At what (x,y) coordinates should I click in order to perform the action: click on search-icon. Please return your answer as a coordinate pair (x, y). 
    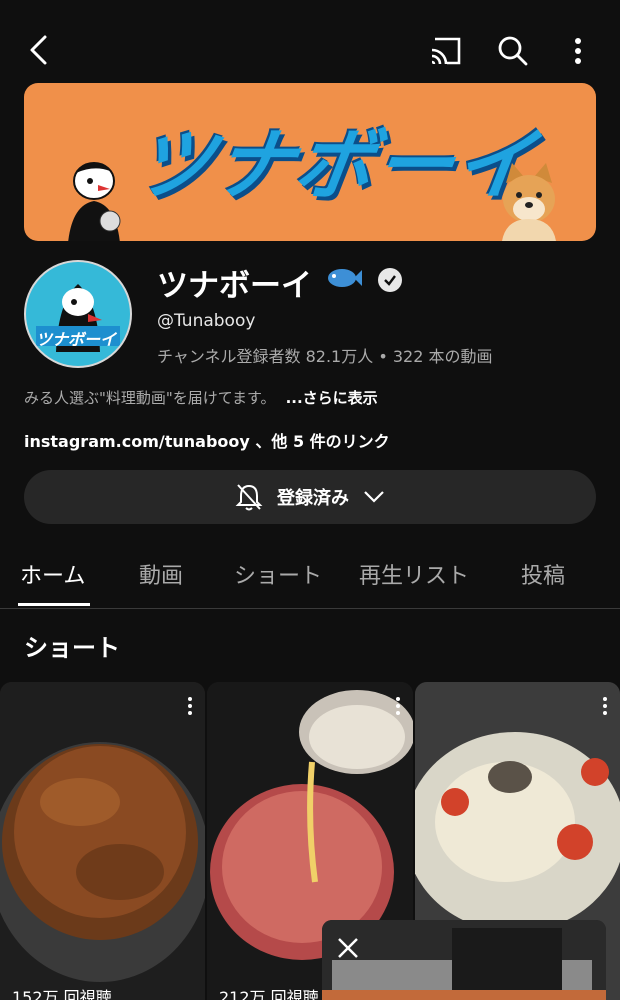
    Looking at the image, I should click on (513, 51).